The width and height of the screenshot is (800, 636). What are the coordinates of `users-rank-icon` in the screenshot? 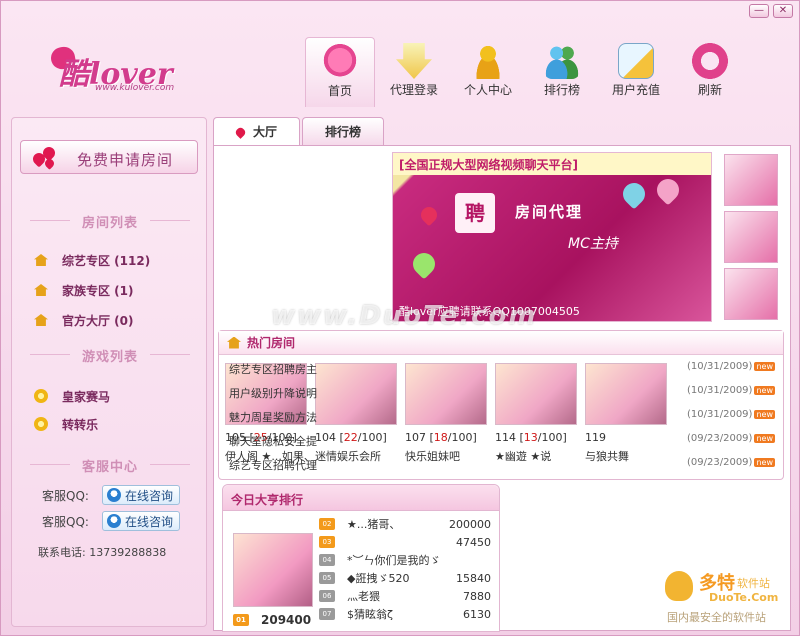 It's located at (562, 61).